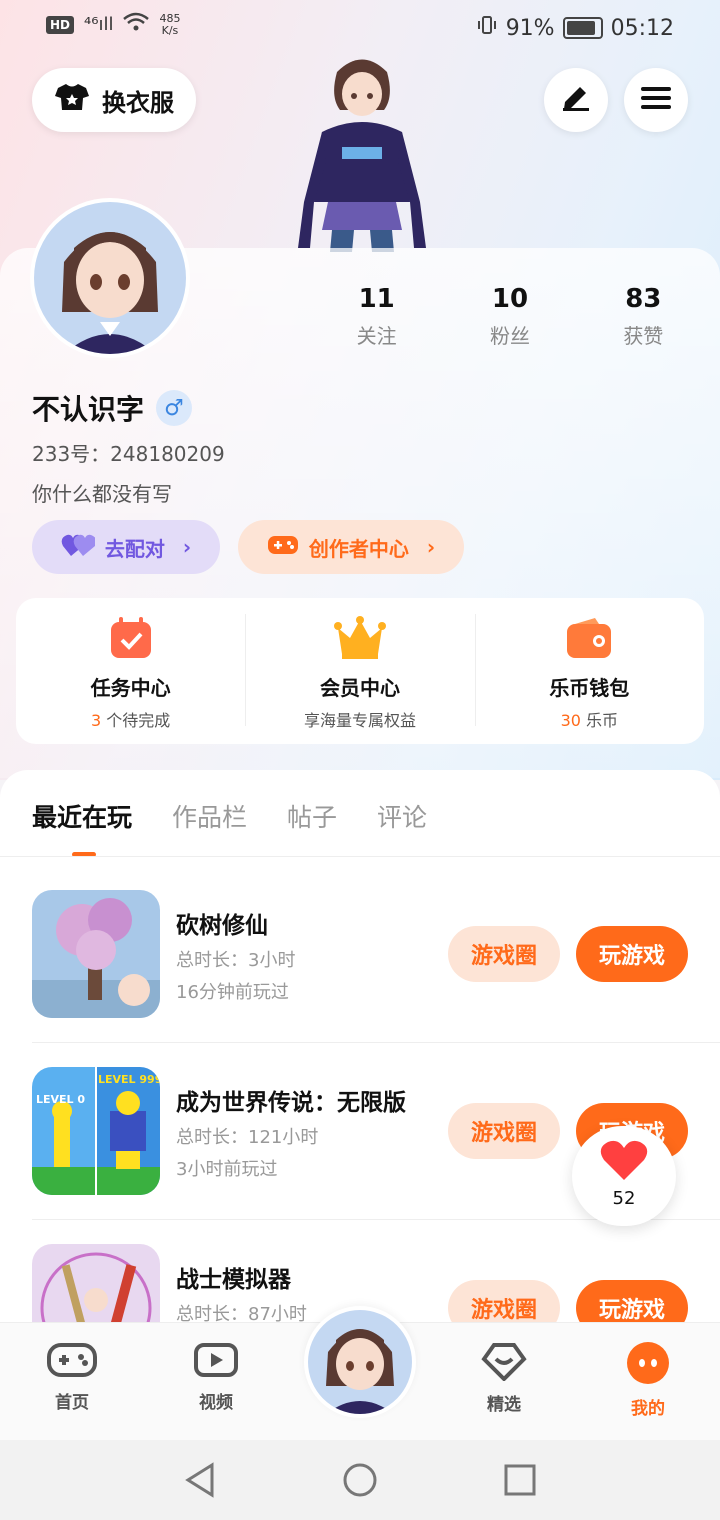 This screenshot has height=1520, width=720. What do you see at coordinates (82, 816) in the screenshot?
I see `tab-recently-played: 最近在玩` at bounding box center [82, 816].